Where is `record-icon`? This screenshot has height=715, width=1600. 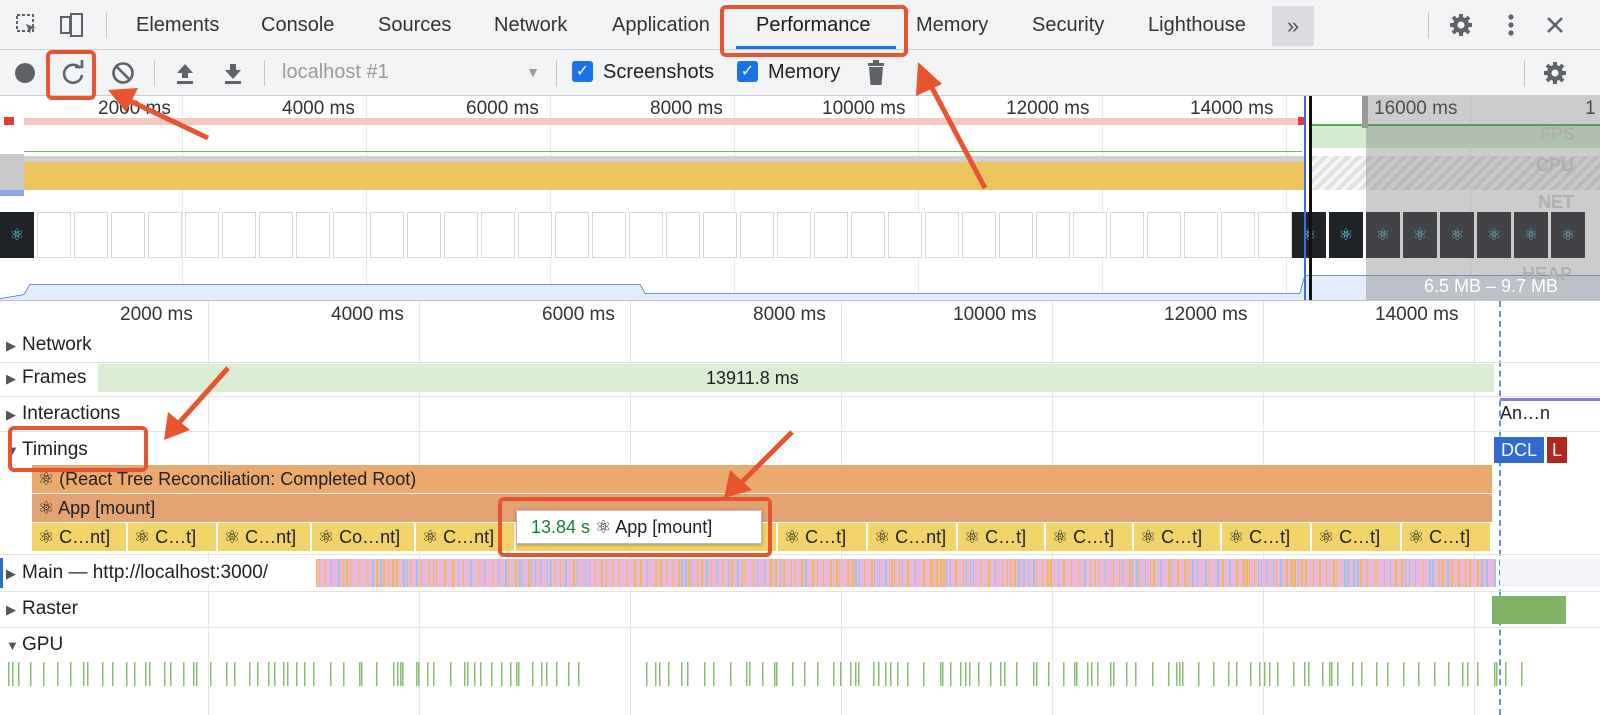
record-icon is located at coordinates (25, 73).